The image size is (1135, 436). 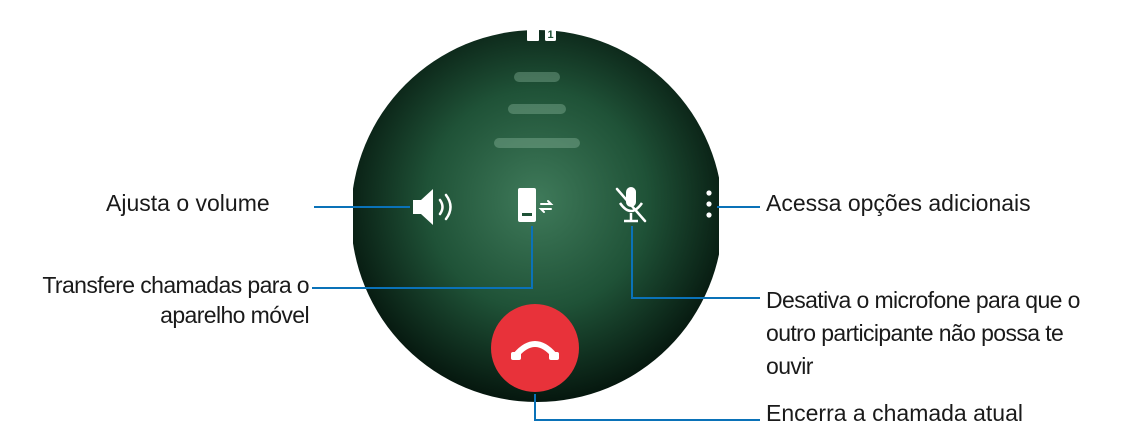 What do you see at coordinates (789, 366) in the screenshot?
I see `callout-mute-line3: ouvir` at bounding box center [789, 366].